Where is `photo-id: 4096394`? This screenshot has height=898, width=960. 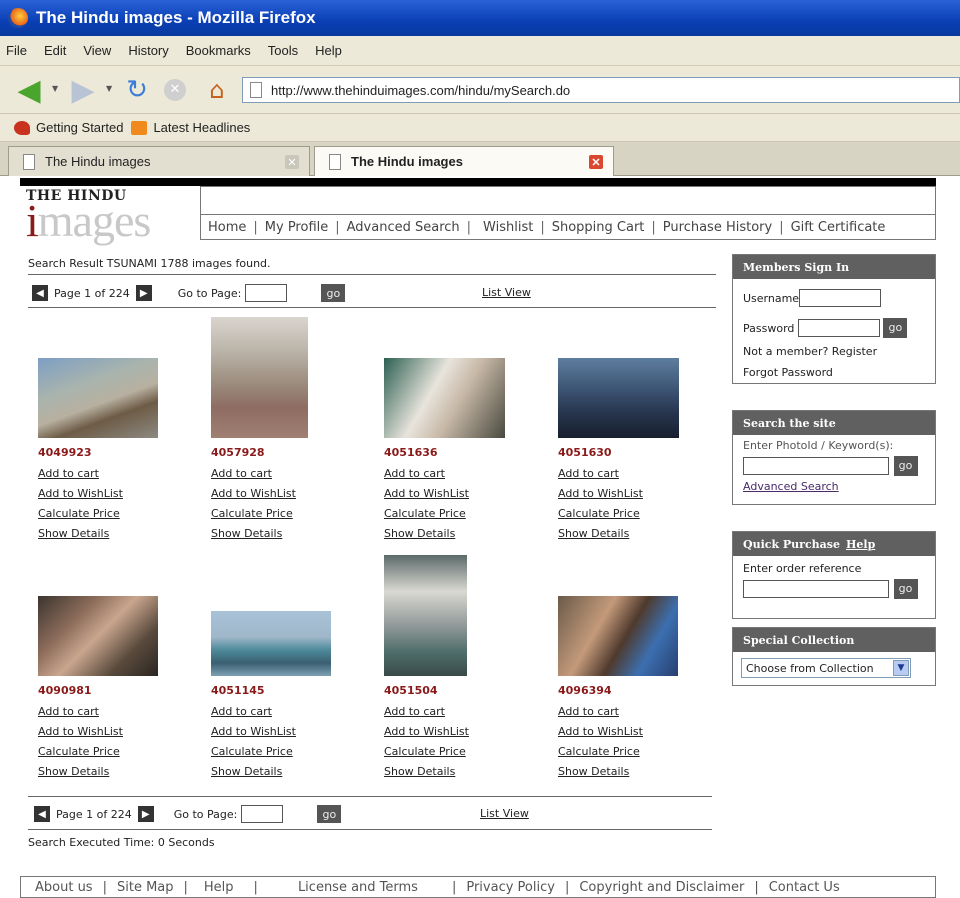 photo-id: 4096394 is located at coordinates (633, 690).